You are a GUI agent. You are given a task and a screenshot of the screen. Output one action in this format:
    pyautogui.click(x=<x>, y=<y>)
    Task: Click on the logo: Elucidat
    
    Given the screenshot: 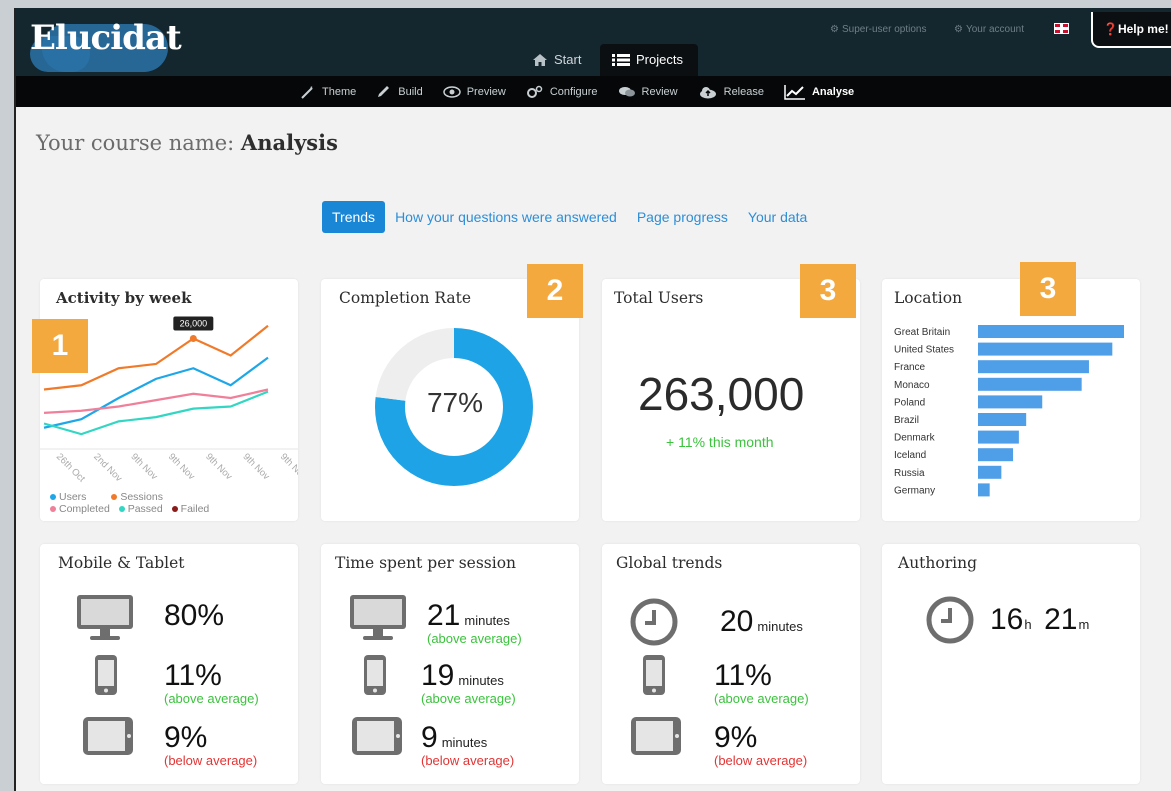 What is the action you would take?
    pyautogui.click(x=106, y=45)
    